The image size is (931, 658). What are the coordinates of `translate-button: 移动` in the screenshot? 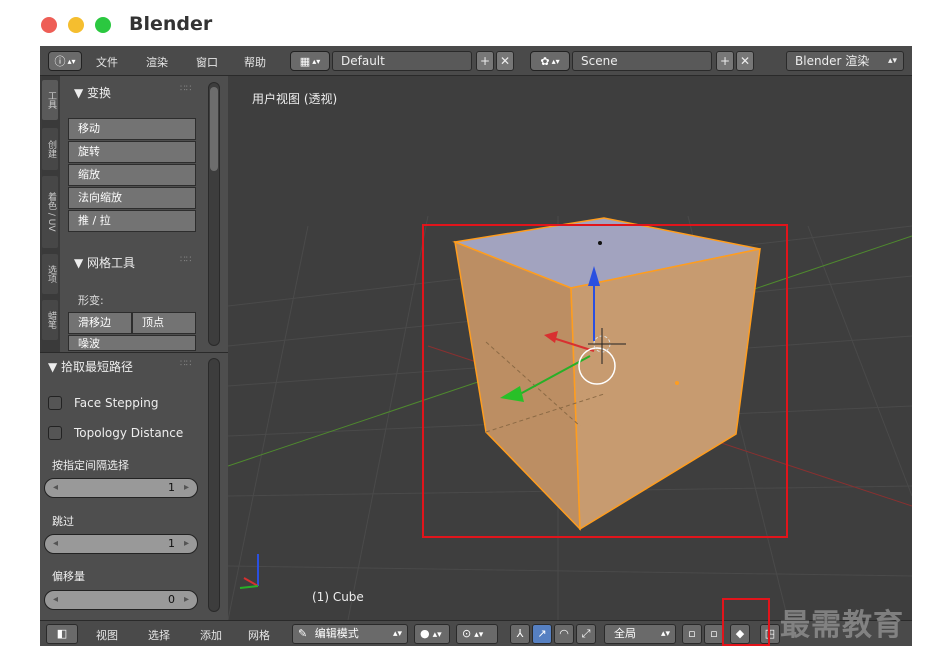 It's located at (132, 129).